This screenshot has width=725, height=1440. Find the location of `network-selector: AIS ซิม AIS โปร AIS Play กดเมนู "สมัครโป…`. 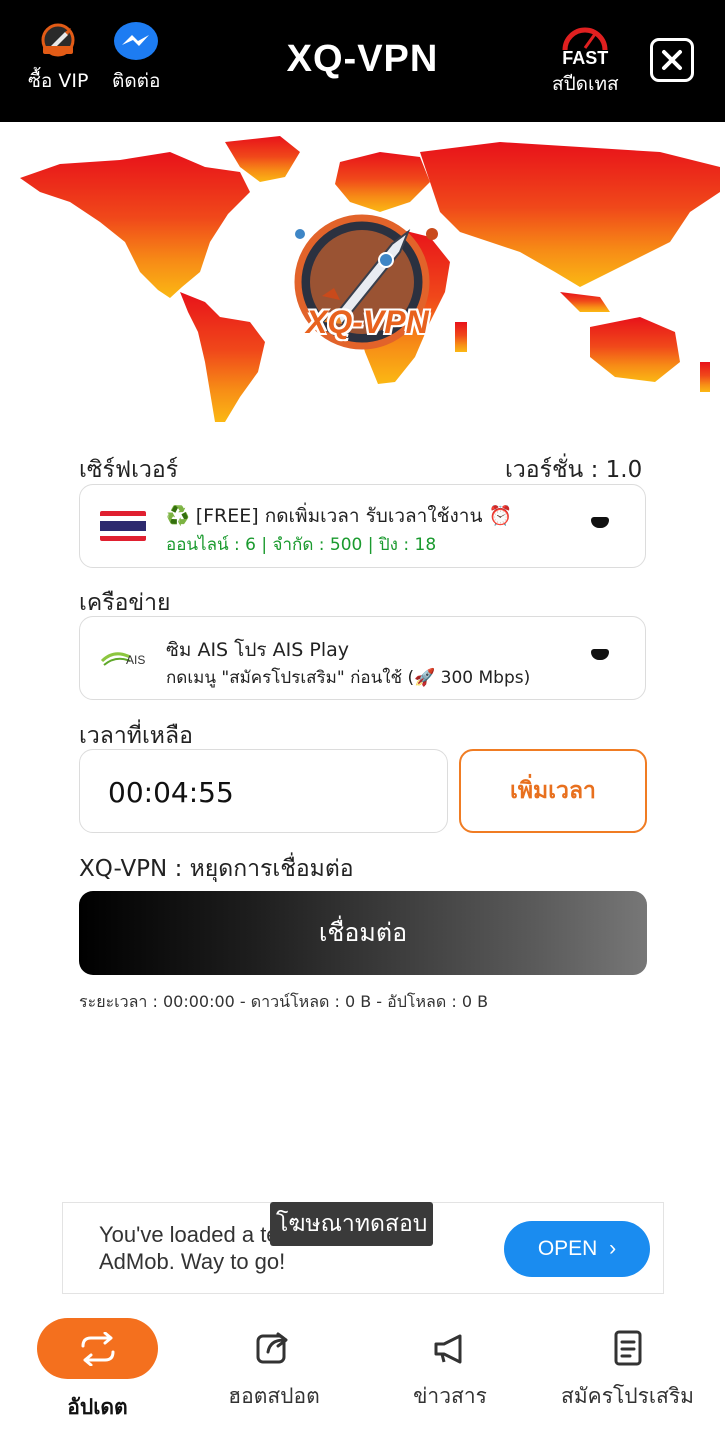

network-selector: AIS ซิม AIS โปร AIS Play กดเมนู "สมัครโป… is located at coordinates (362, 658).